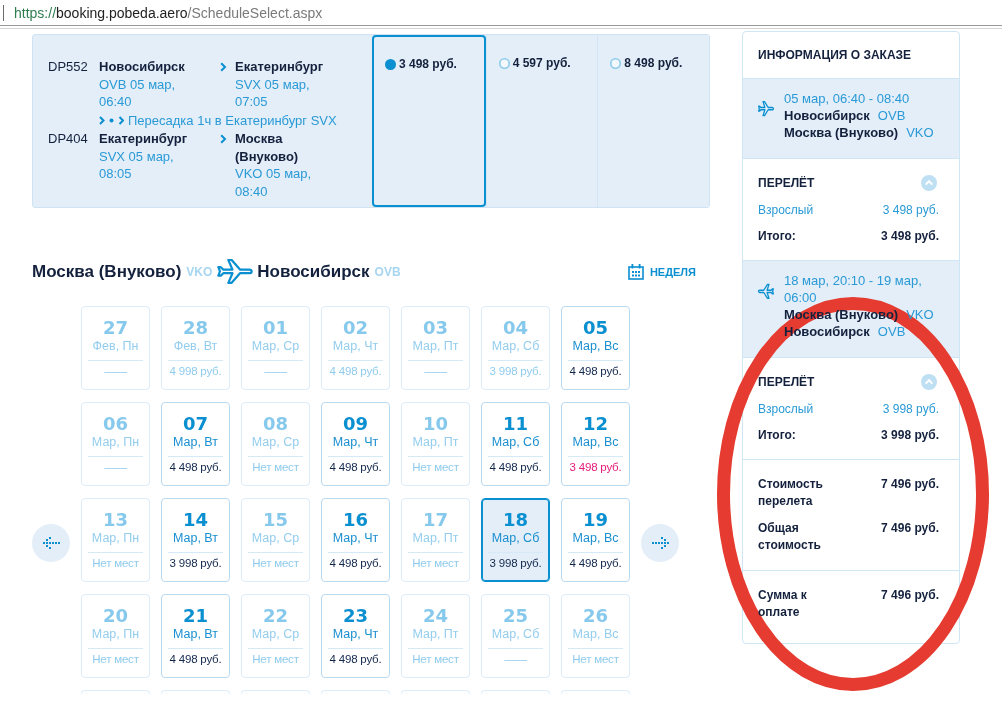 The width and height of the screenshot is (1002, 712). I want to click on departure-info: OVB 05 мар, 06:40, so click(138, 93).